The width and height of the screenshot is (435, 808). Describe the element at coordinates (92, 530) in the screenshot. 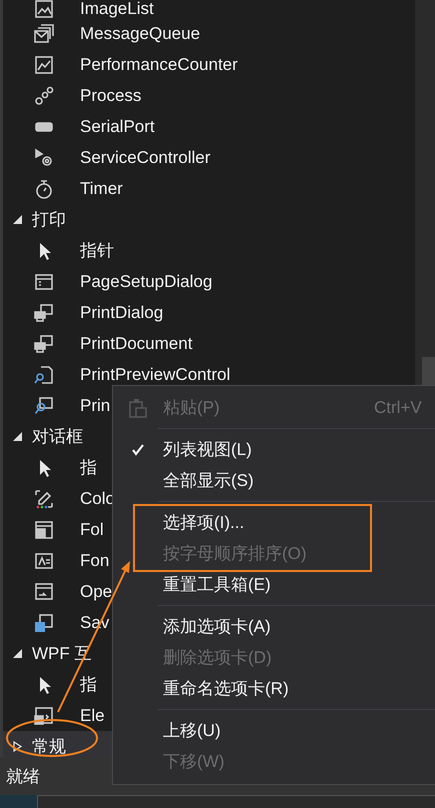

I see `toolbox-item: Fol` at that location.